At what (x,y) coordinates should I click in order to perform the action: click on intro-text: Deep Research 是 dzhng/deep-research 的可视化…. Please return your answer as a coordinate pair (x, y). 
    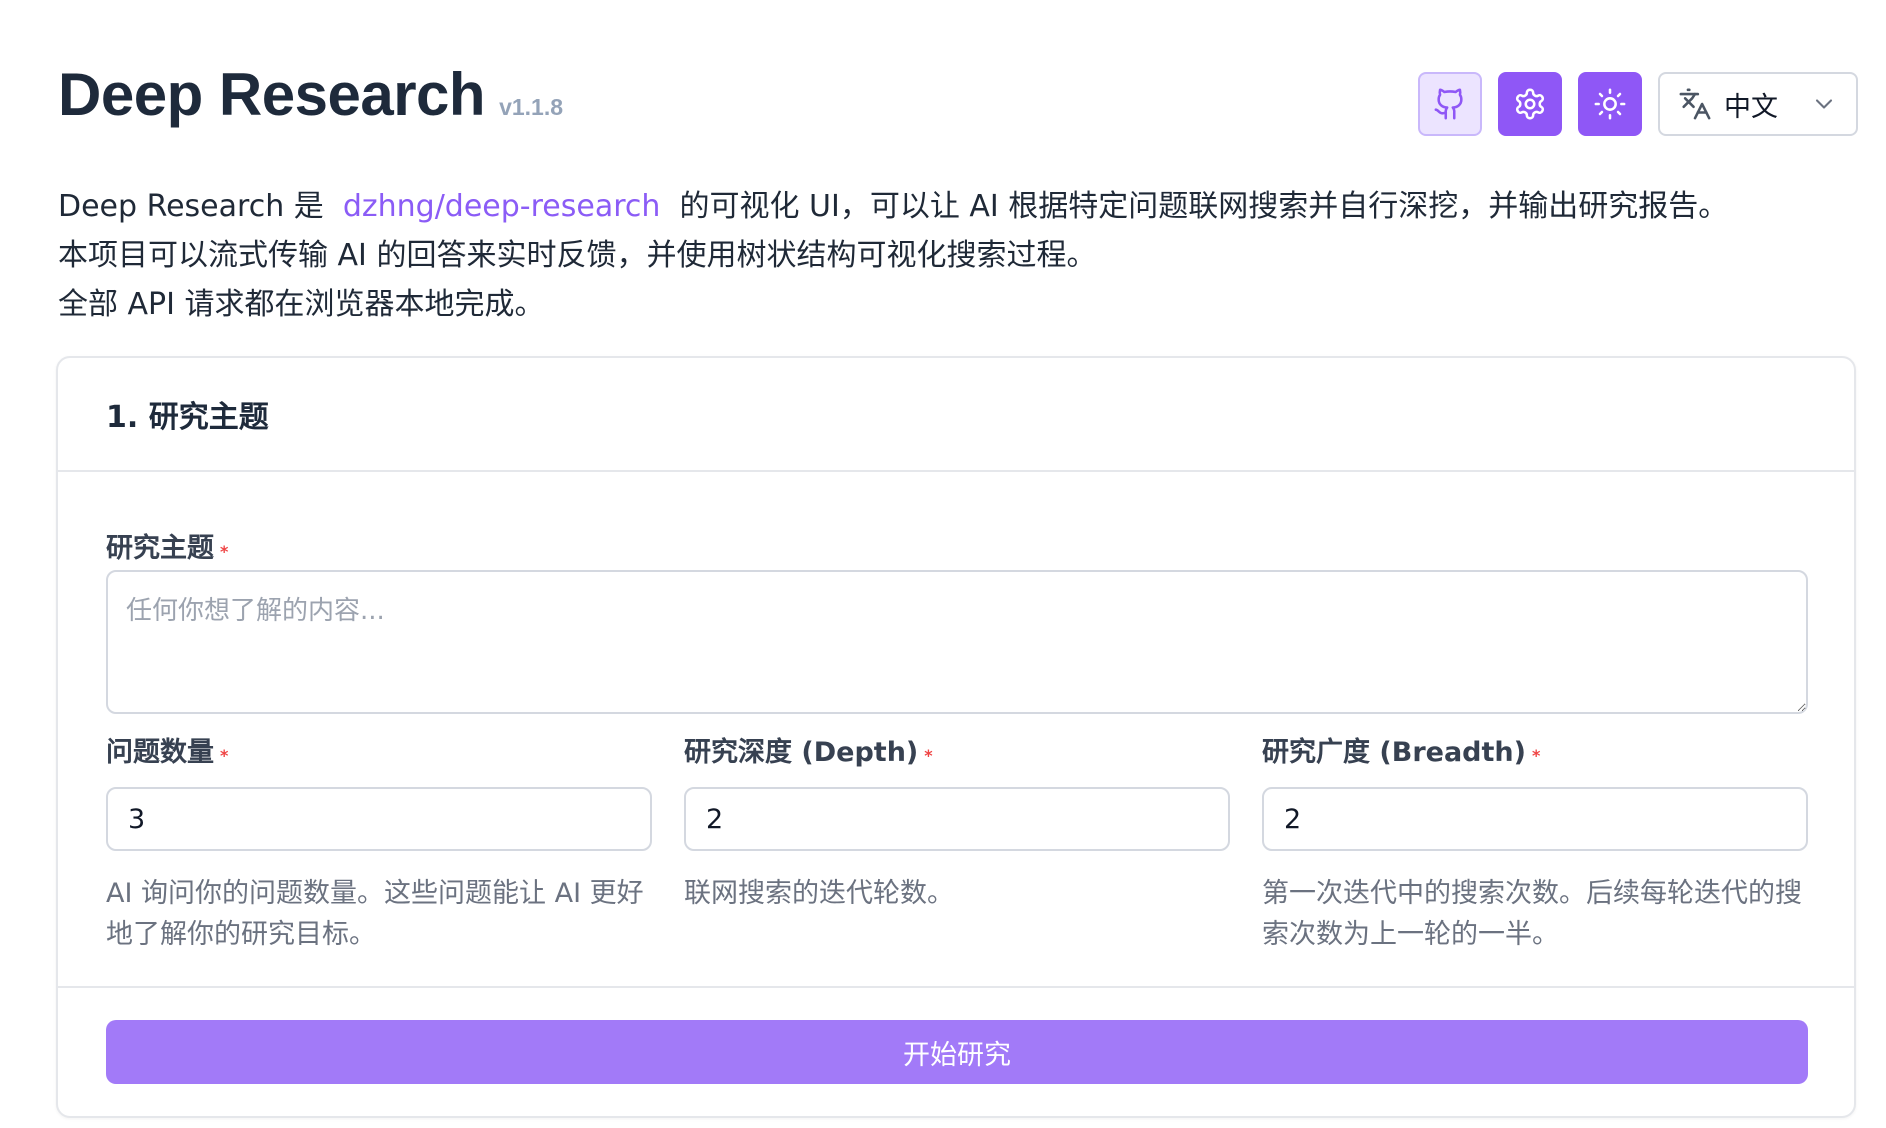
    Looking at the image, I should click on (893, 255).